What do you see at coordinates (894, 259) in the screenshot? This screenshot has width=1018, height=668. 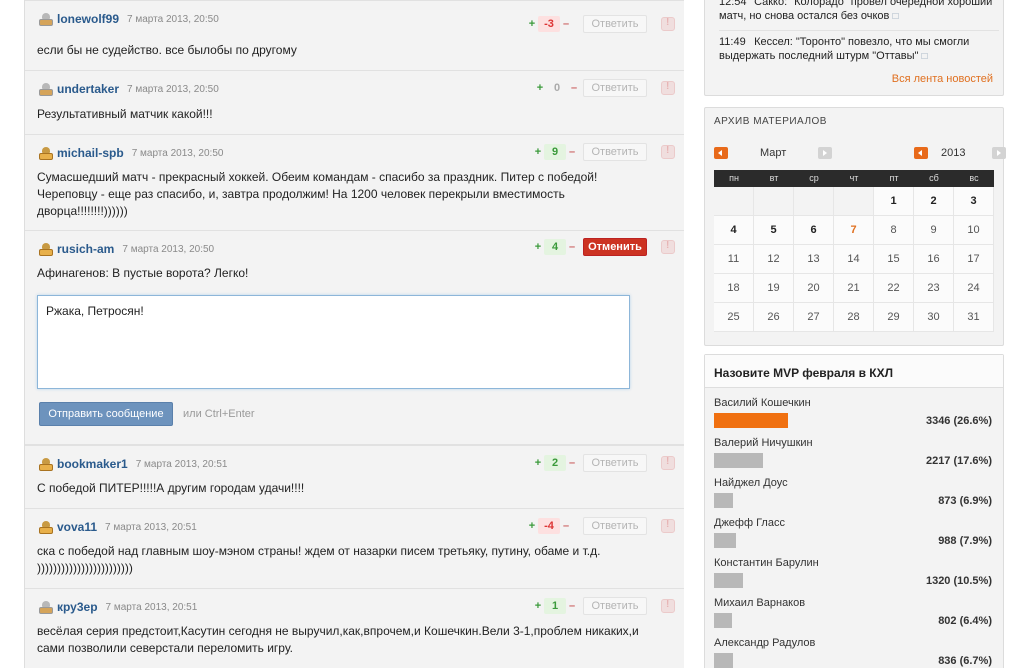 I see `calendar-day: 15` at bounding box center [894, 259].